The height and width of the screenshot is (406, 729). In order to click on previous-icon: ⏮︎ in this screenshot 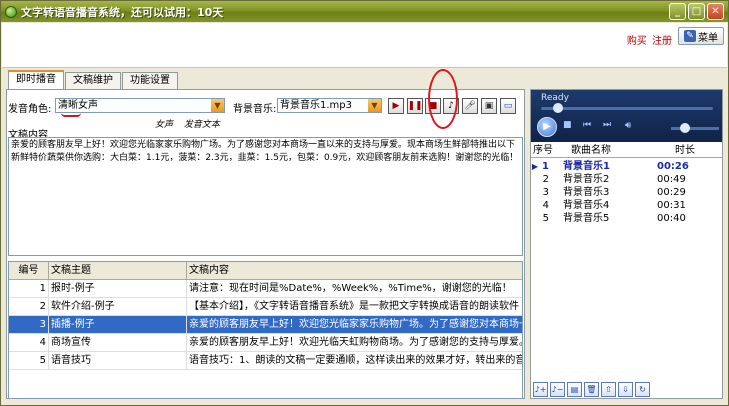, I will do `click(587, 125)`.